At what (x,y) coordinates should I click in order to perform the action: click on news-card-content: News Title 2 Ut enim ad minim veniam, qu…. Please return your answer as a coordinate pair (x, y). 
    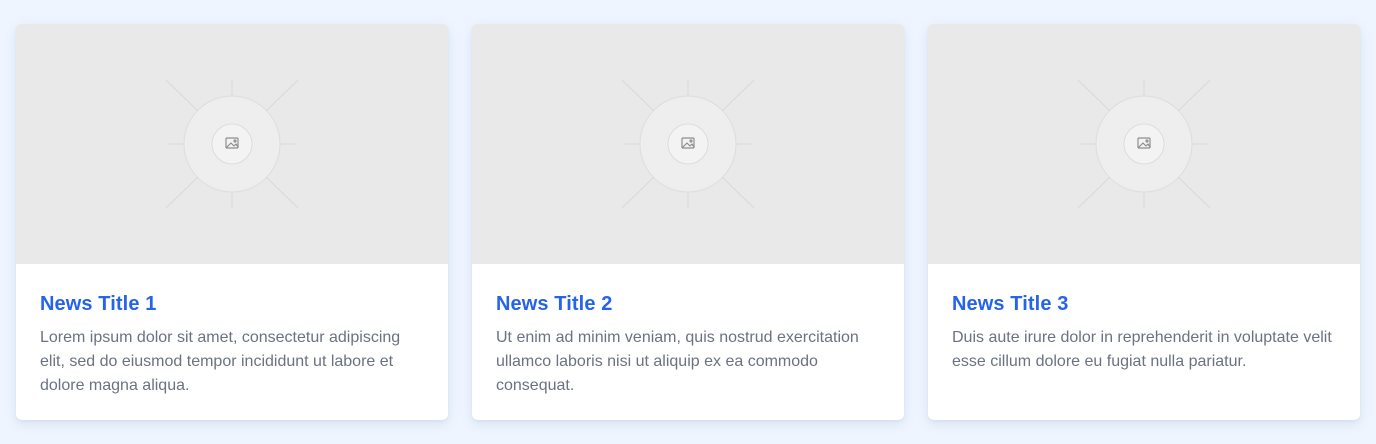
    Looking at the image, I should click on (688, 331).